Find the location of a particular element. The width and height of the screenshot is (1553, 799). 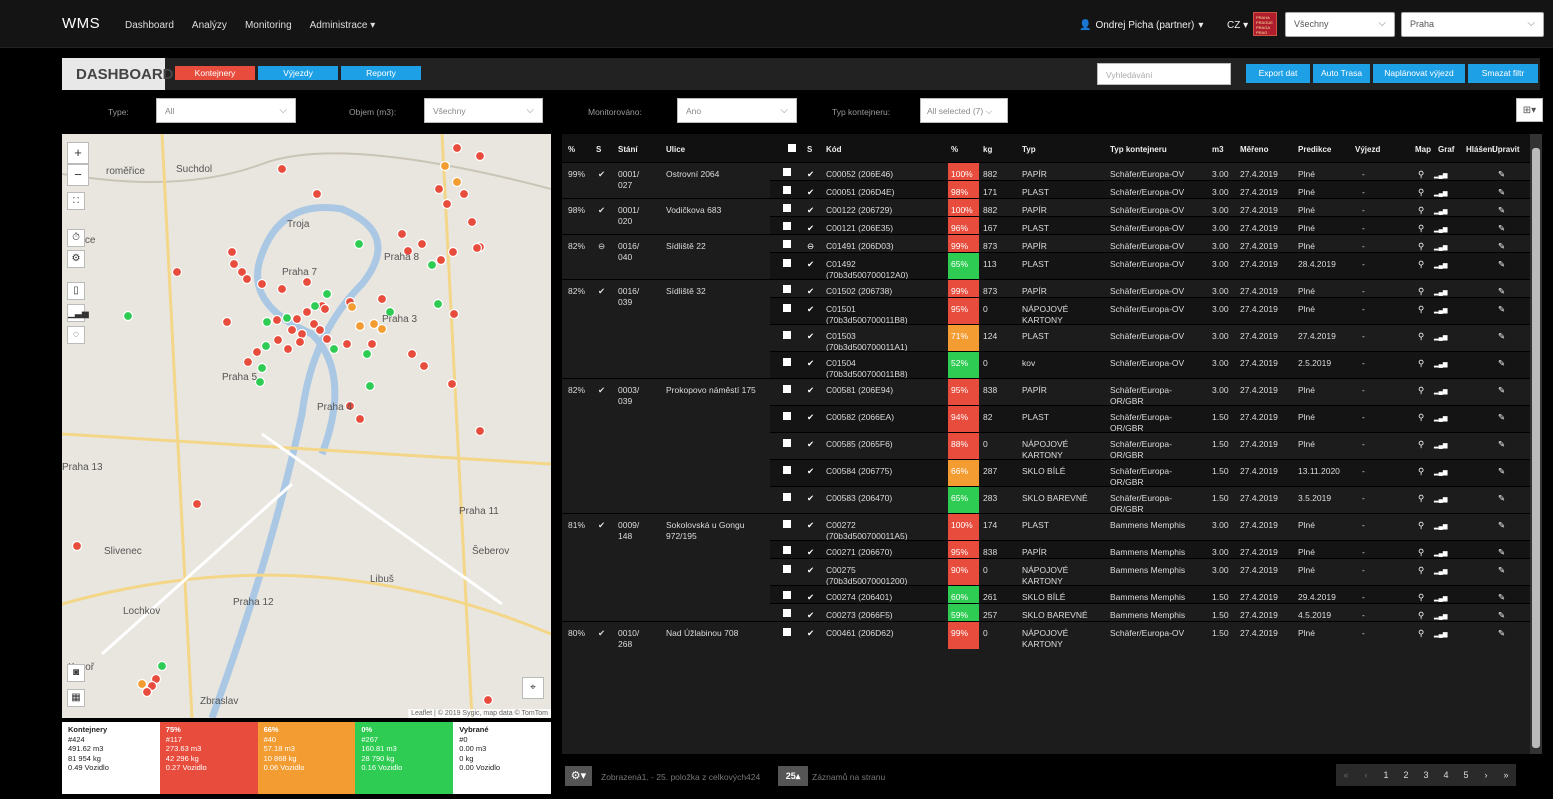

plan-trip-button: Naplánovat výjezd is located at coordinates (1419, 73).